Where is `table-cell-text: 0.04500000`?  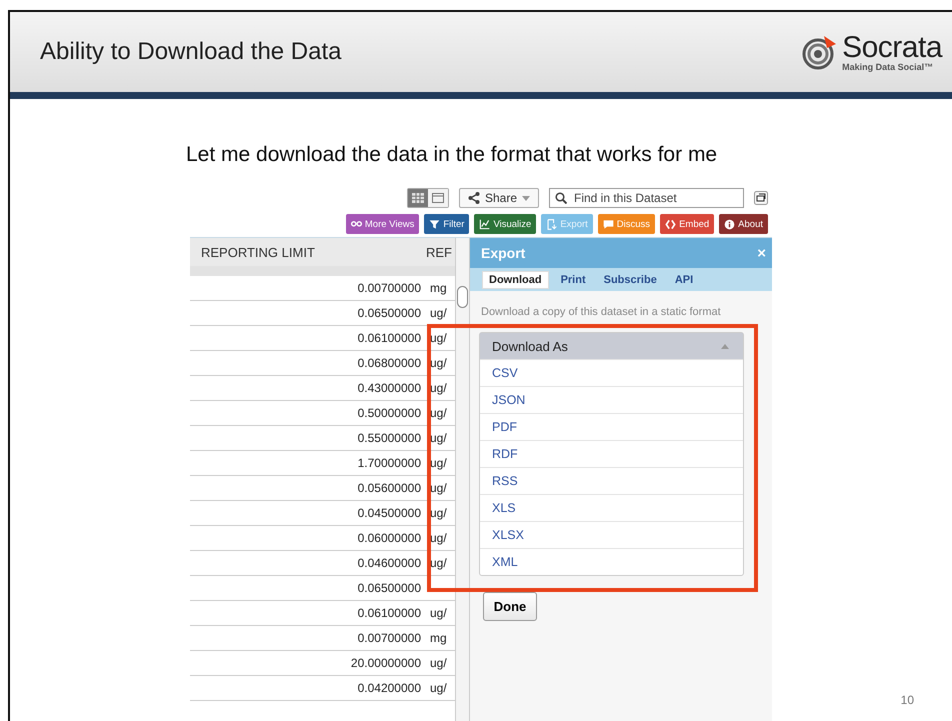
table-cell-text: 0.04500000 is located at coordinates (389, 513).